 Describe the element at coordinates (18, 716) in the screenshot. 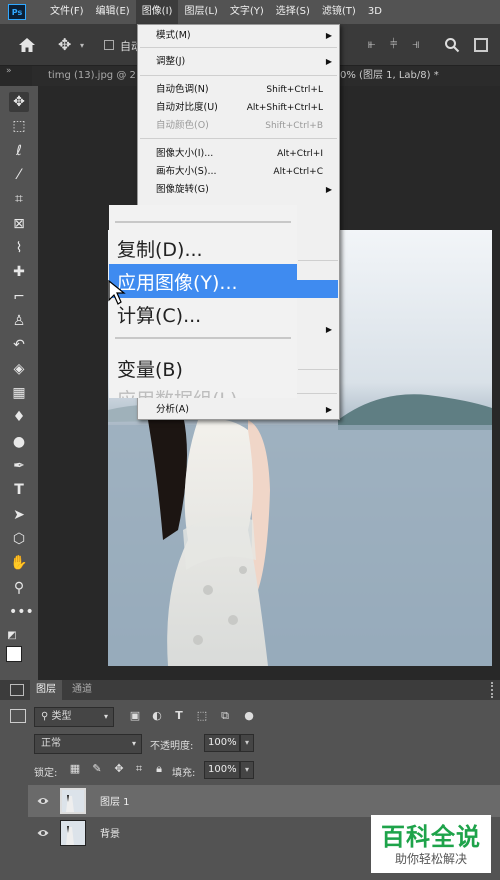

I see `layer-group-icon` at that location.